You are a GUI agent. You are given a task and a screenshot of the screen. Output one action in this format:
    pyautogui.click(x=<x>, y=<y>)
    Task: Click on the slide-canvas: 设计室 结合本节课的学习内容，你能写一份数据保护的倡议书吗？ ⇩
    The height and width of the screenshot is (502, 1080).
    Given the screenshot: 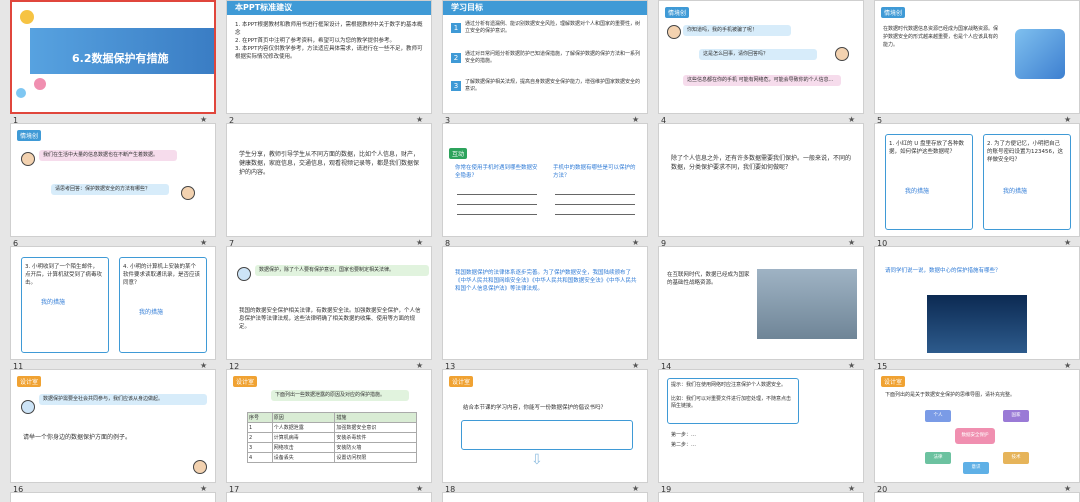 What is the action you would take?
    pyautogui.click(x=545, y=426)
    